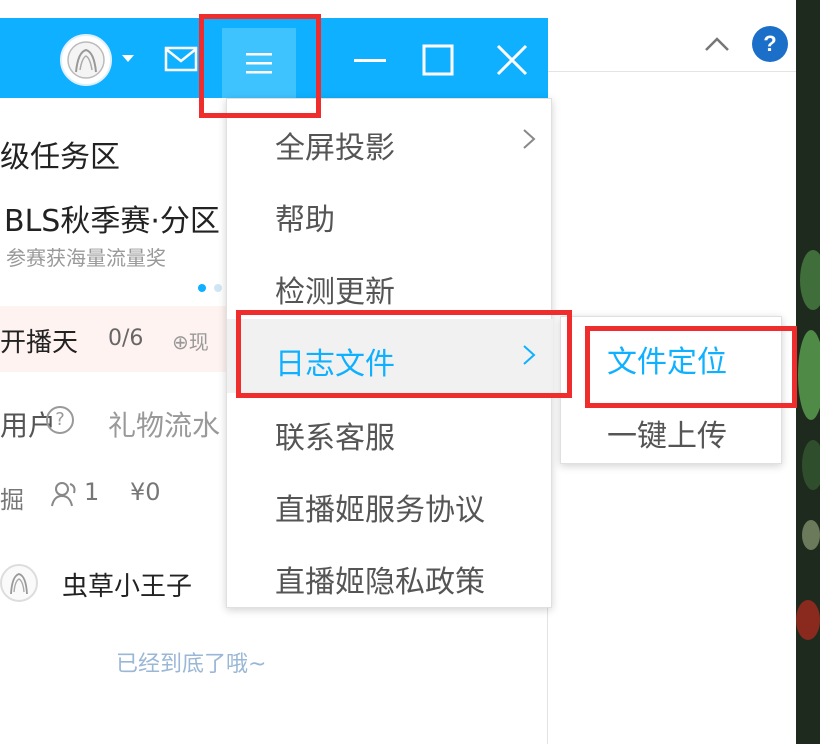 The width and height of the screenshot is (820, 744). I want to click on stat-label: 掘, so click(12, 500).